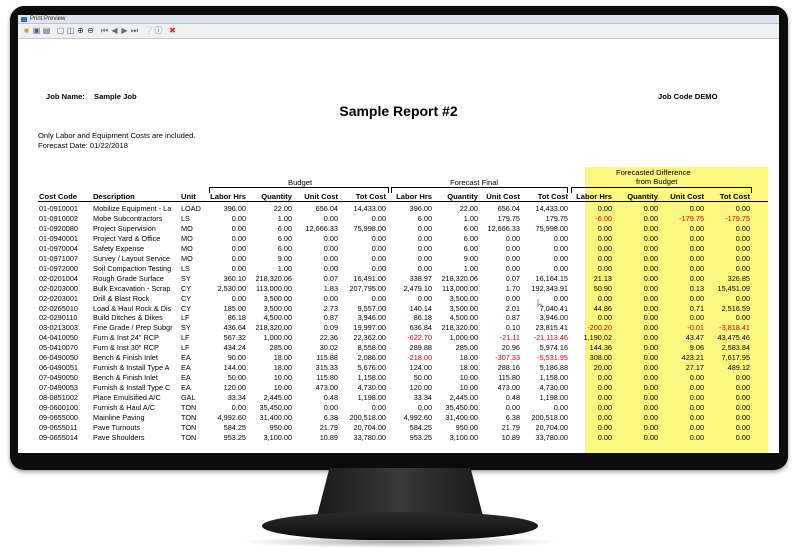 The height and width of the screenshot is (552, 800). I want to click on window-titlebar: Print Preview, so click(398, 19).